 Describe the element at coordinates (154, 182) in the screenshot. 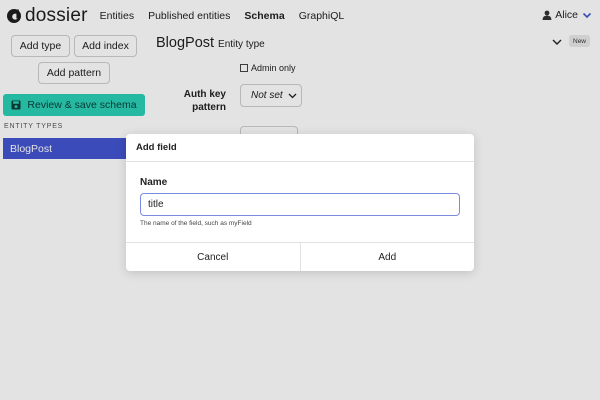

I see `name-field-label: Name` at that location.